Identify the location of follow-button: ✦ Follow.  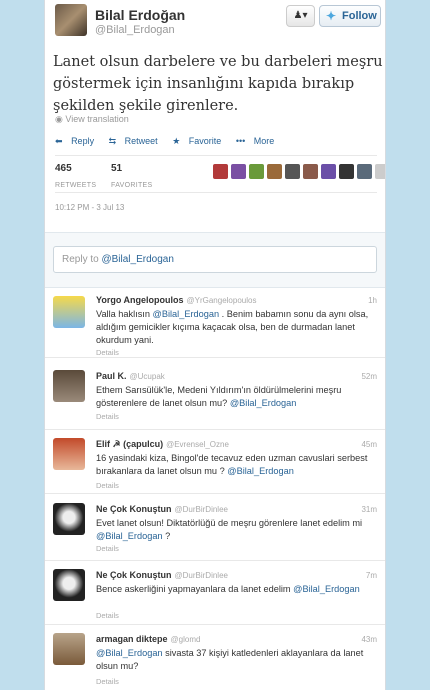
(350, 16).